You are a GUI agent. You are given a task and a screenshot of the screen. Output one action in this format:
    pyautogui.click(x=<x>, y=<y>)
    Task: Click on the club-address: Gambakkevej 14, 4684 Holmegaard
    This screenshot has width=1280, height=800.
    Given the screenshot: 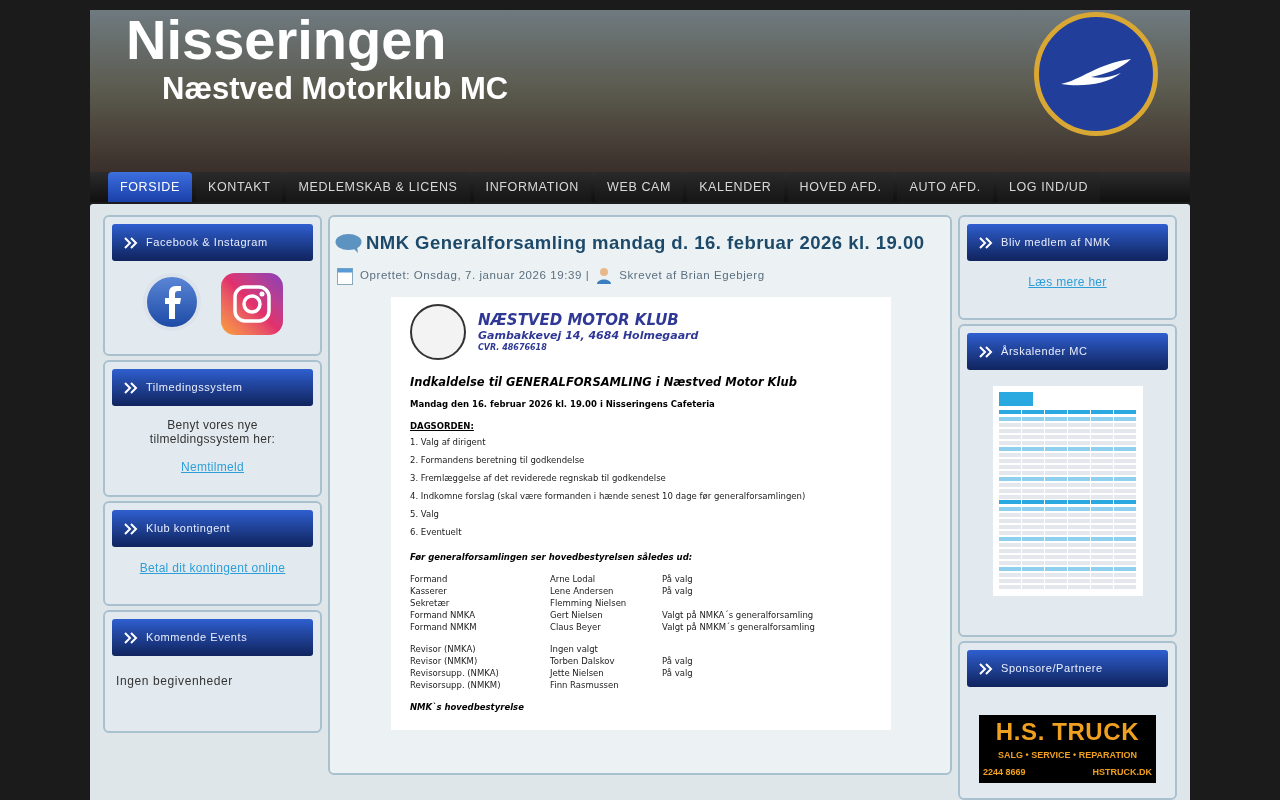 What is the action you would take?
    pyautogui.click(x=588, y=336)
    